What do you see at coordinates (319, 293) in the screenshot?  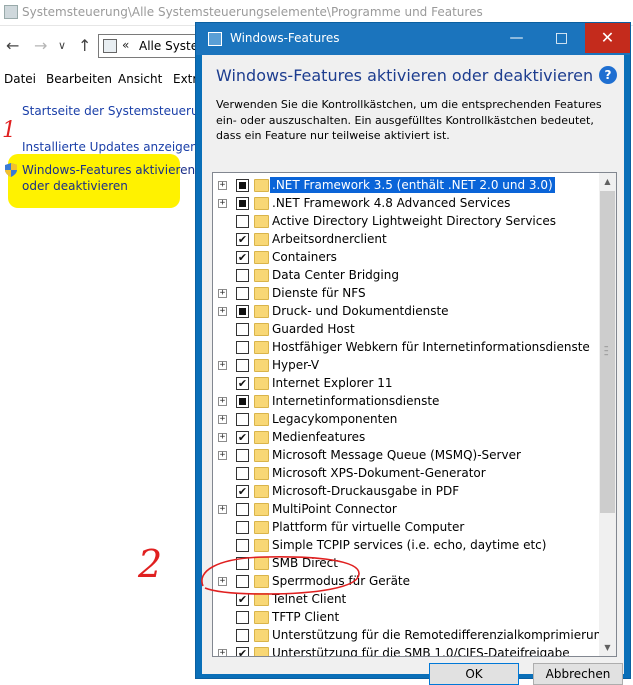 I see `feature-label: Dienste für NFS` at bounding box center [319, 293].